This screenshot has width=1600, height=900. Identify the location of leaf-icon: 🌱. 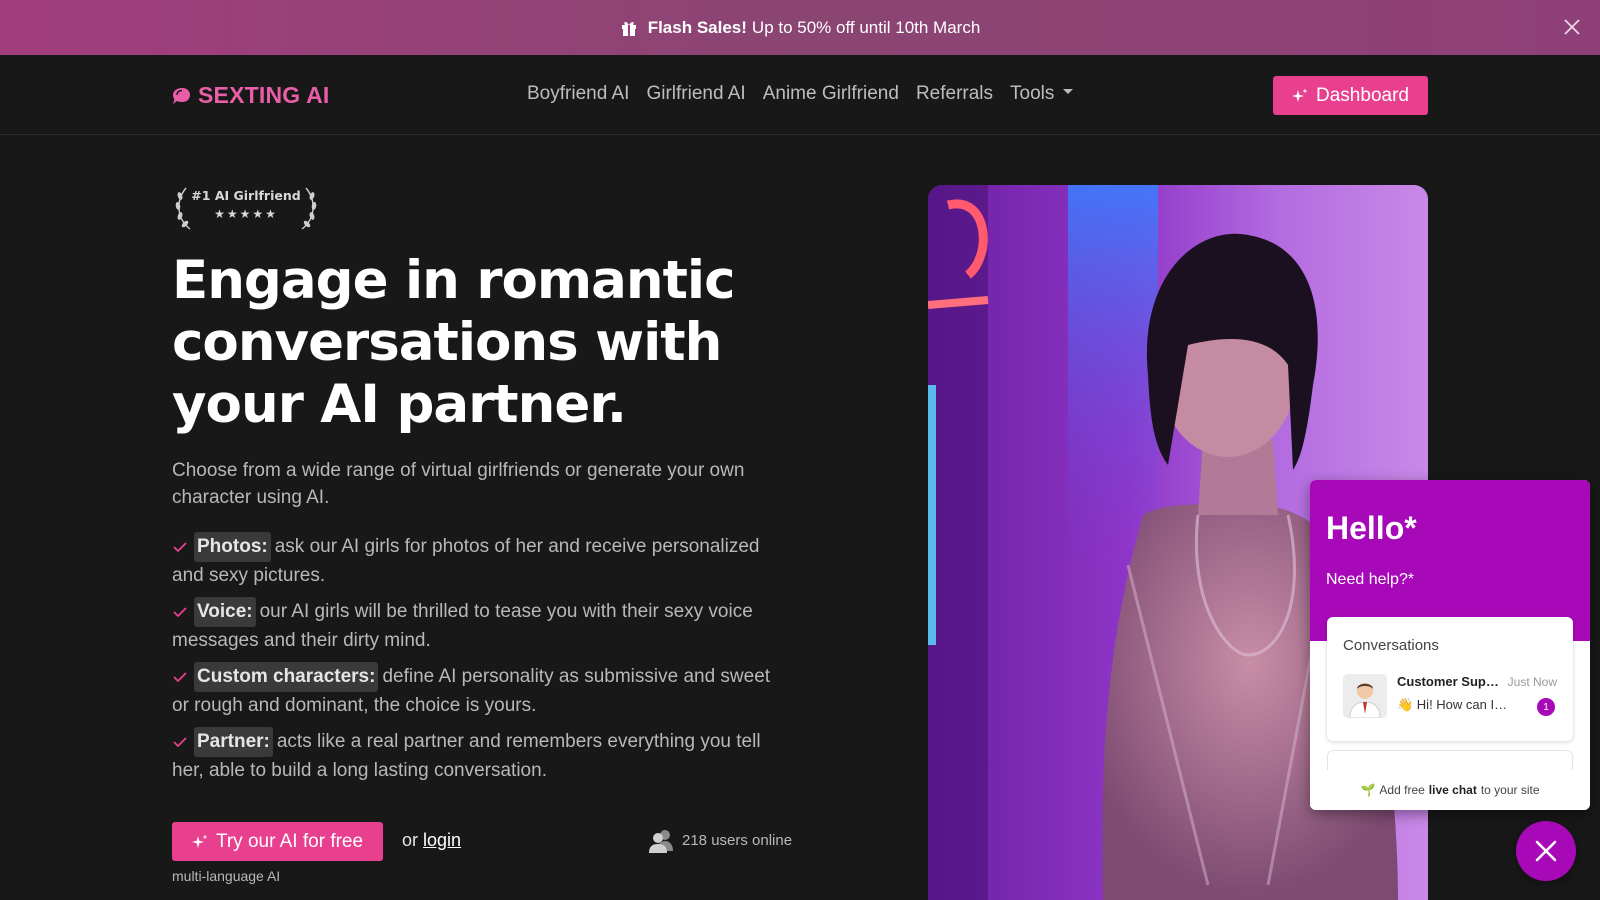
(1368, 790).